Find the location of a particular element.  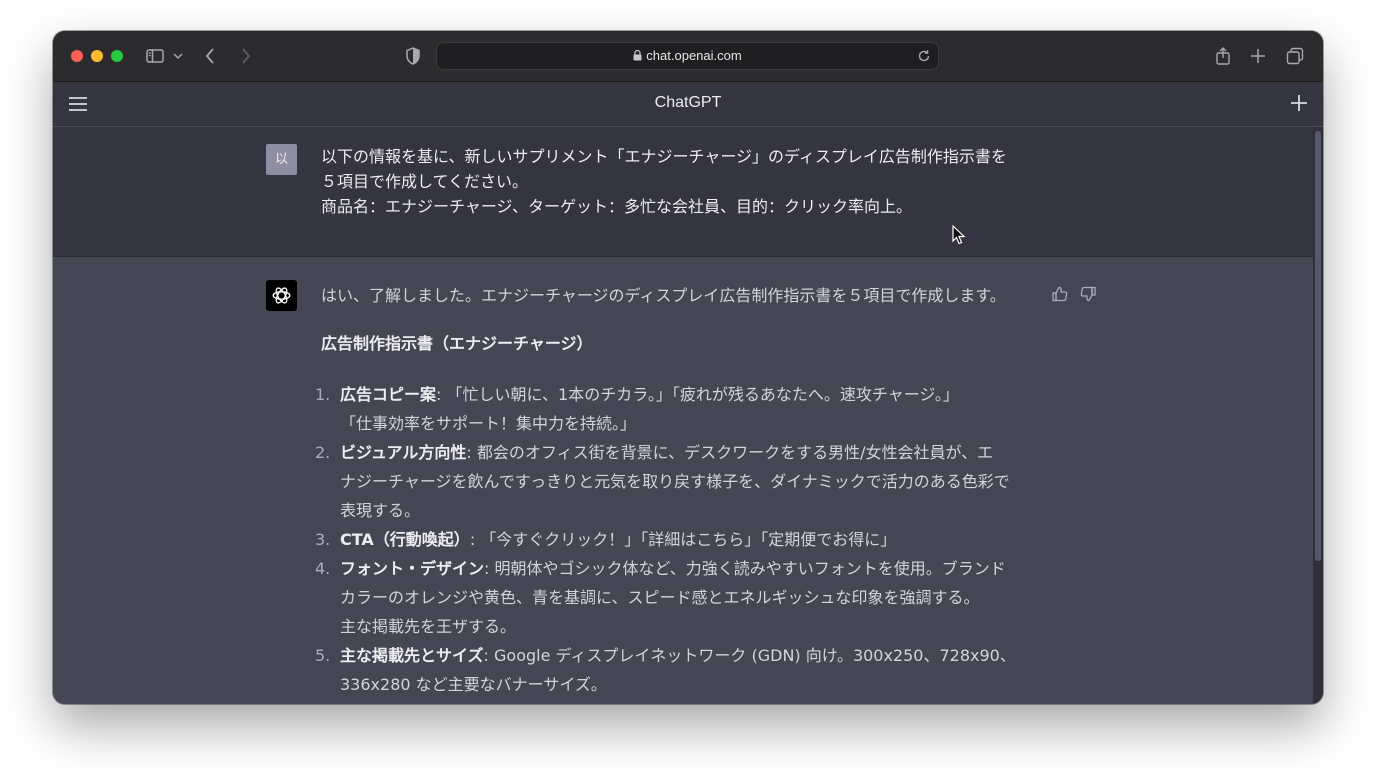

user-message-line: ５項目で作成してください。 is located at coordinates (425, 181).